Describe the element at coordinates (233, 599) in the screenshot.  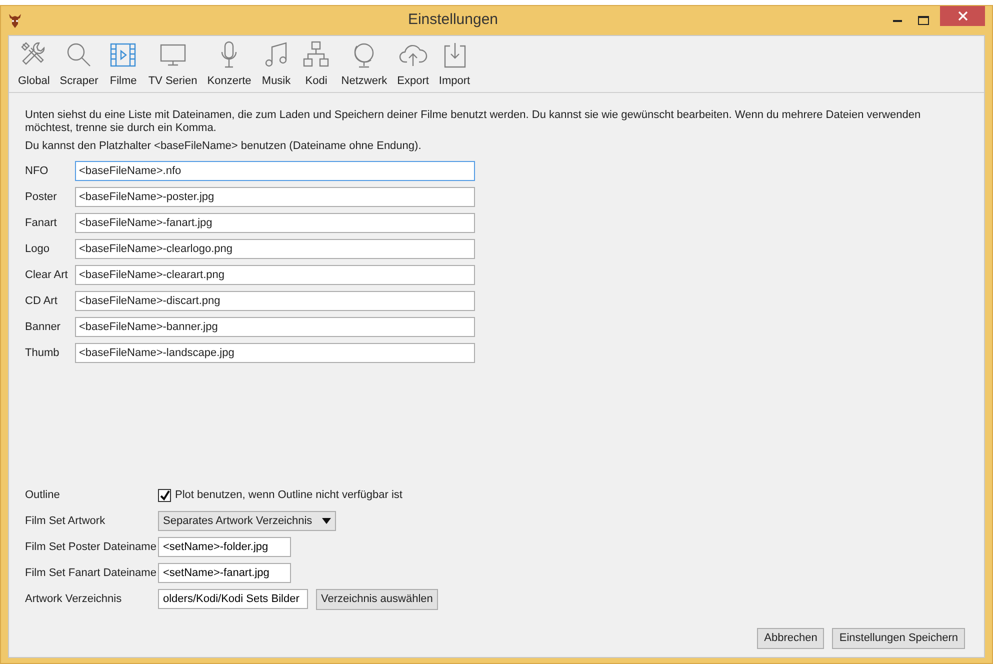
I see `input-field: olders/Kodi/Kodi Sets Bilder` at that location.